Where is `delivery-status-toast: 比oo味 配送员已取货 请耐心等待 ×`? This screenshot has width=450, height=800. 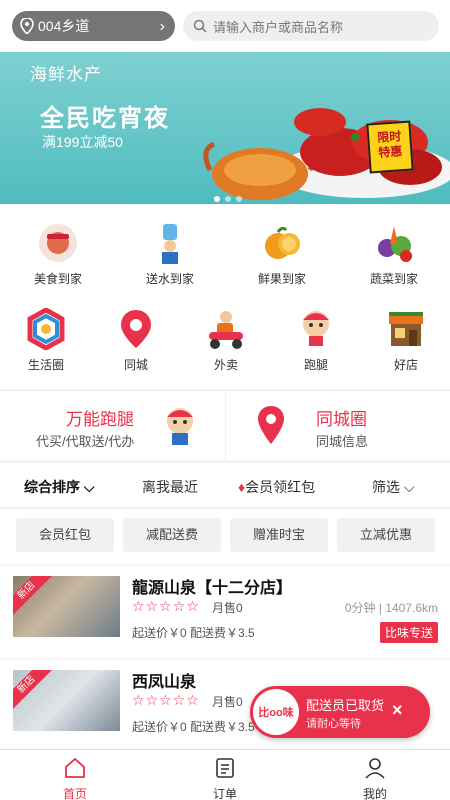
delivery-status-toast: 比oo味 配送员已取货 请耐心等待 × is located at coordinates (340, 712).